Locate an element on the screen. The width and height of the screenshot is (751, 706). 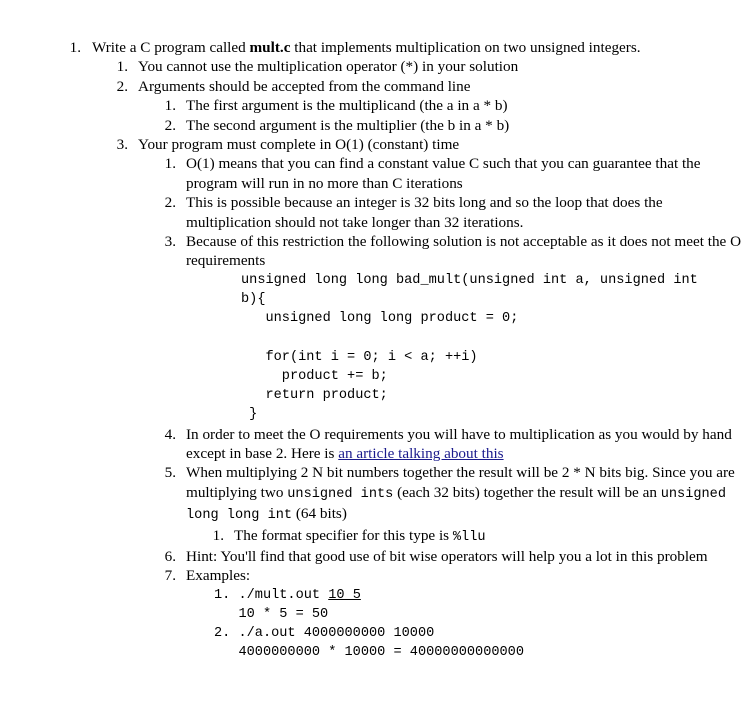
example-1-command-prefix: 1. ./mult.out is located at coordinates (271, 595).